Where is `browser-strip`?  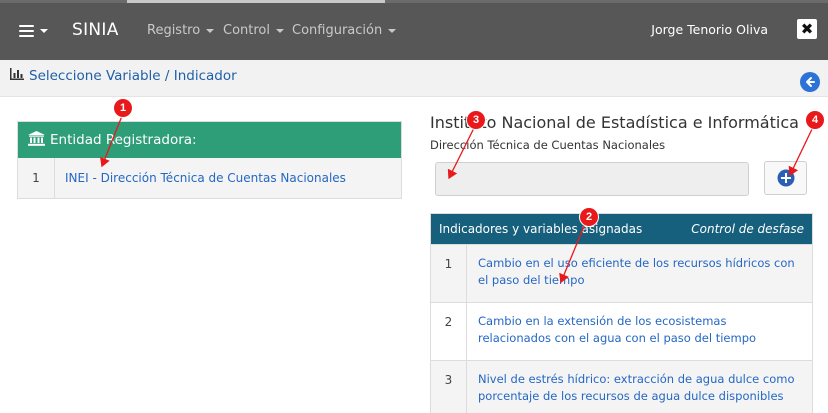
browser-strip is located at coordinates (414, 1).